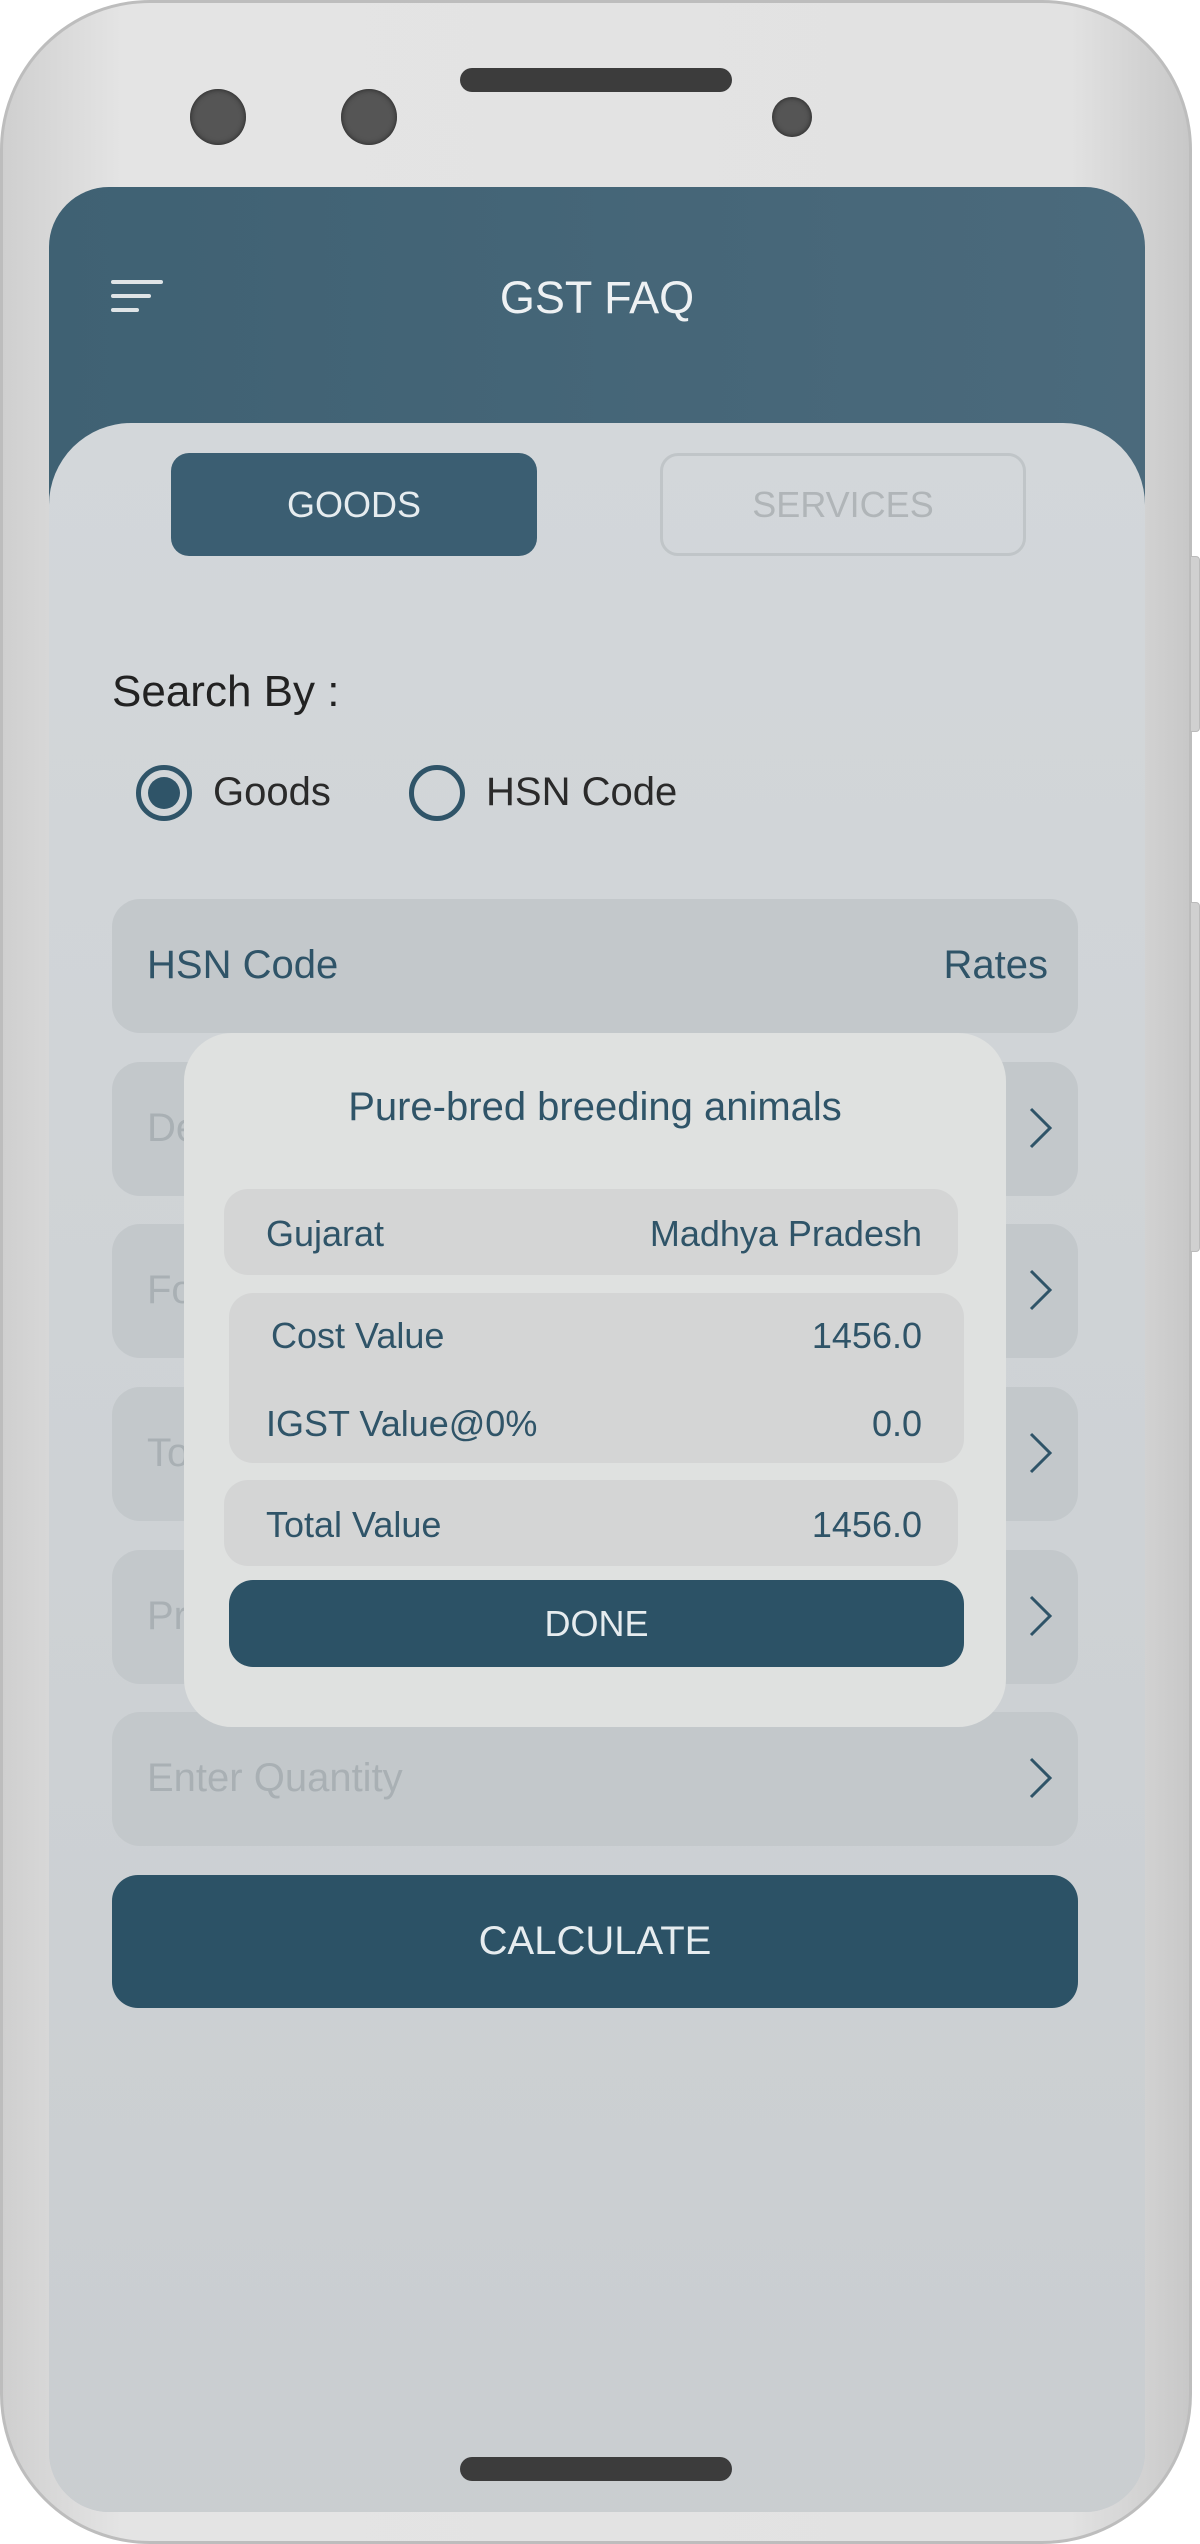  I want to click on dialog-title: Pure-bred breeding animals, so click(595, 1107).